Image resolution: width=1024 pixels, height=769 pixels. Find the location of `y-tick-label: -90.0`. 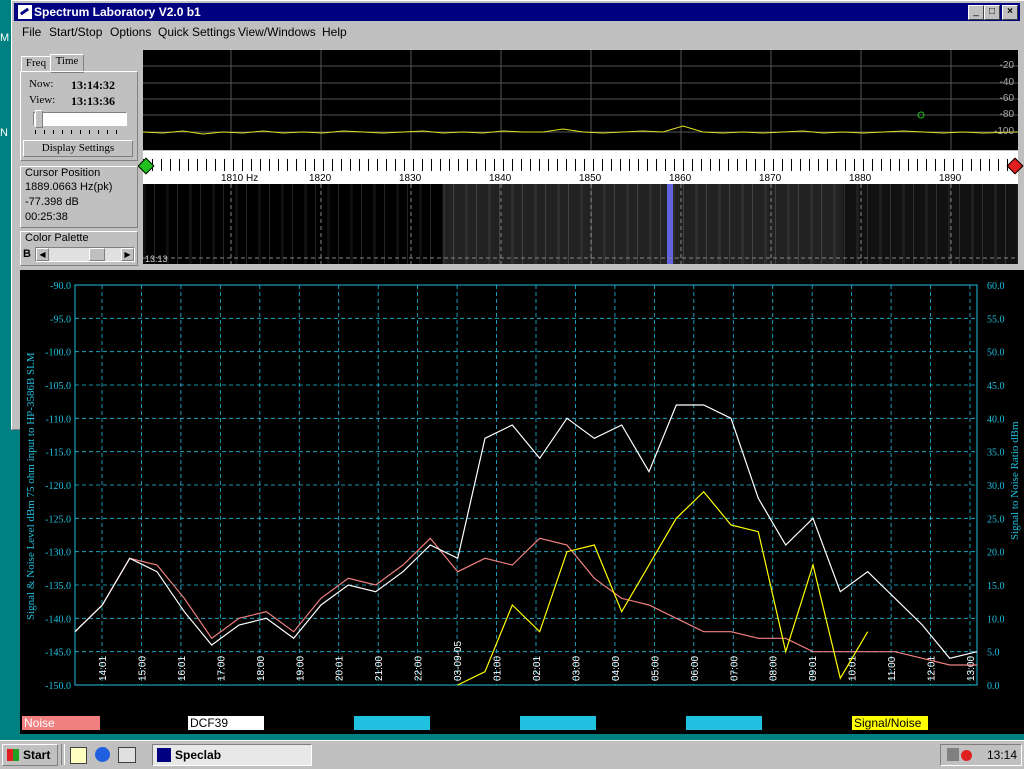

y-tick-label: -90.0 is located at coordinates (60, 286).